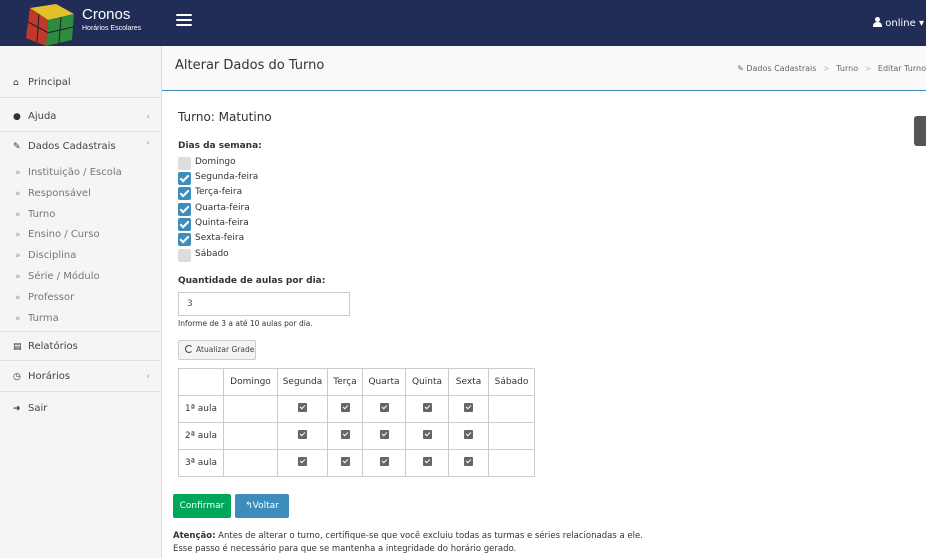 Image resolution: width=926 pixels, height=558 pixels. What do you see at coordinates (17, 409) in the screenshot?
I see `logout-icon: ➜` at bounding box center [17, 409].